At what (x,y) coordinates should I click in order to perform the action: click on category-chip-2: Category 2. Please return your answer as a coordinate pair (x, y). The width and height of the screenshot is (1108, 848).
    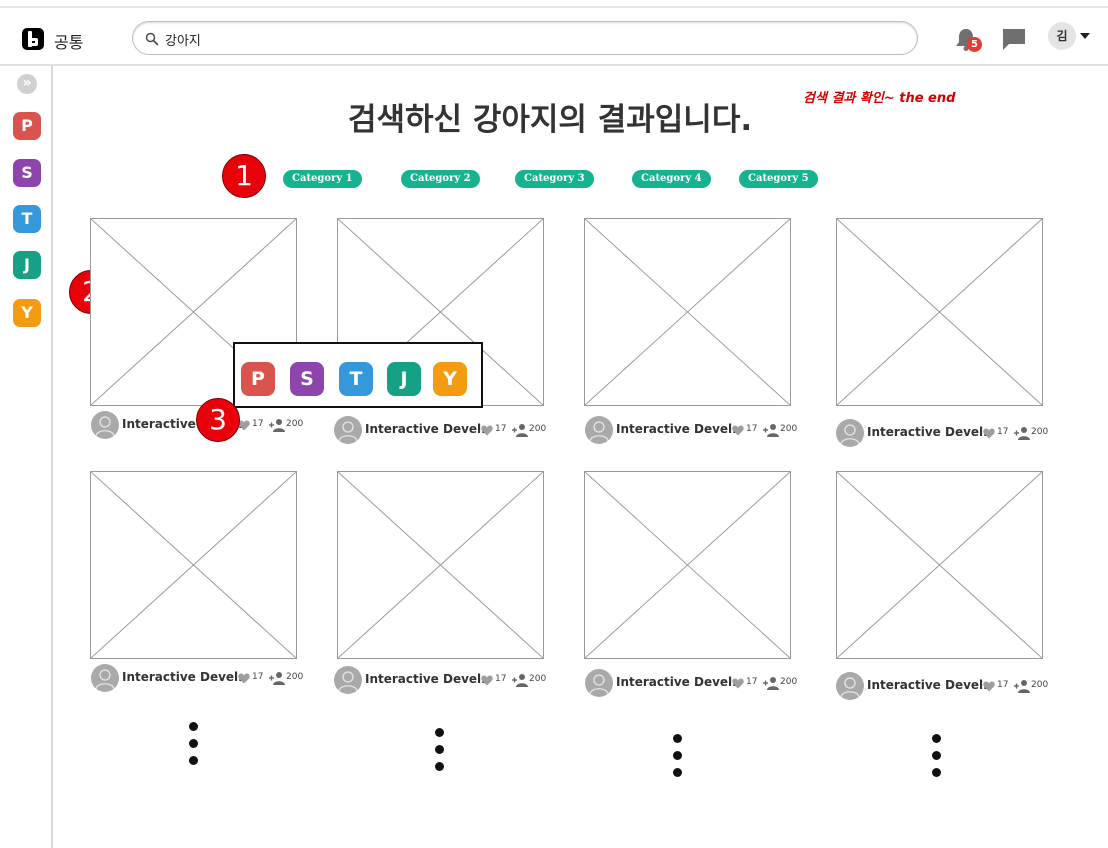
    Looking at the image, I should click on (440, 179).